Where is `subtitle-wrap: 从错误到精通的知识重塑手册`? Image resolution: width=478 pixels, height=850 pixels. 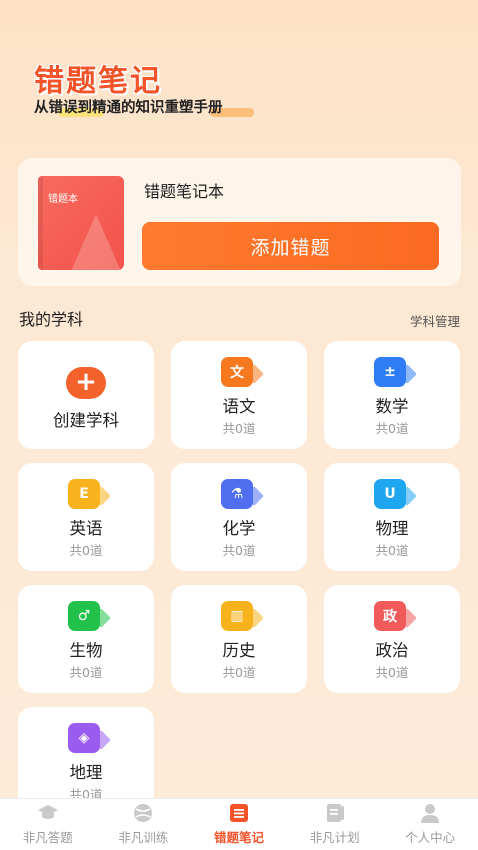 subtitle-wrap: 从错误到精通的知识重塑手册 is located at coordinates (144, 108).